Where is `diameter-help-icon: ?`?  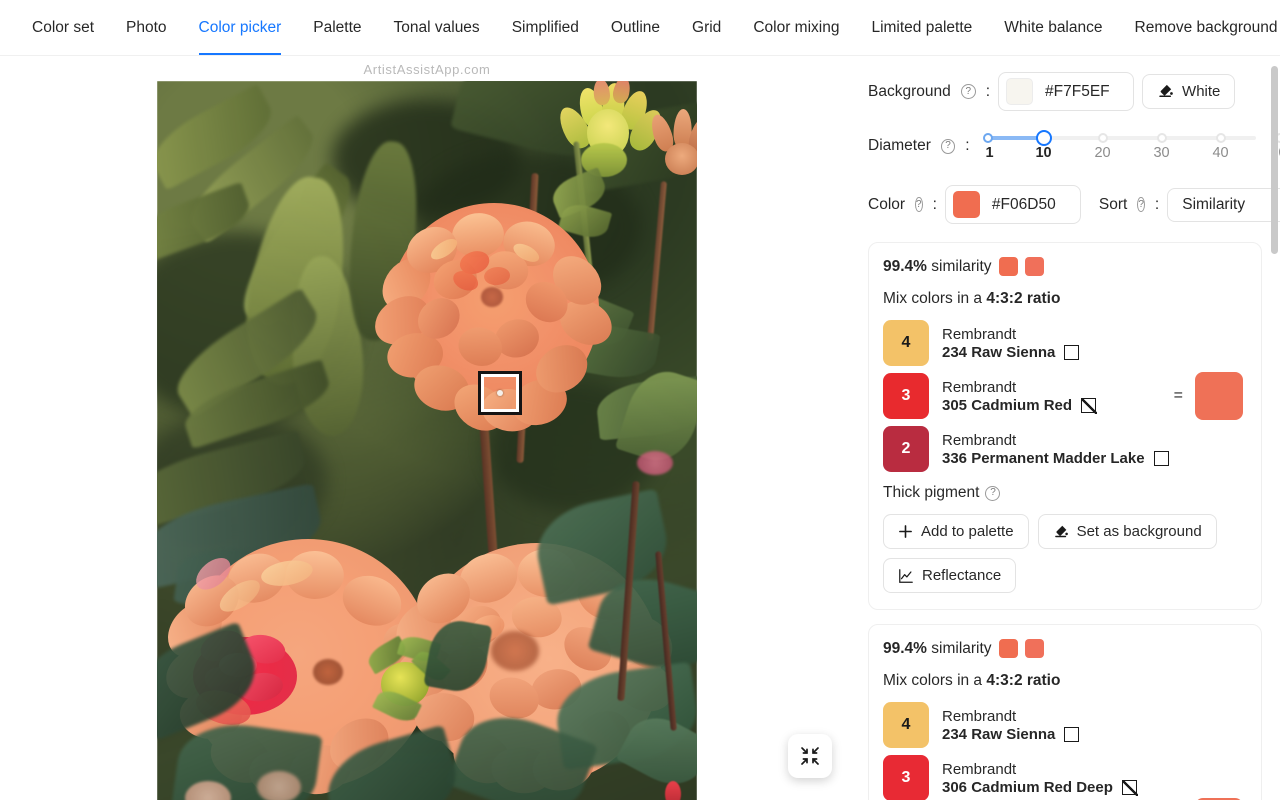
diameter-help-icon: ? is located at coordinates (948, 146).